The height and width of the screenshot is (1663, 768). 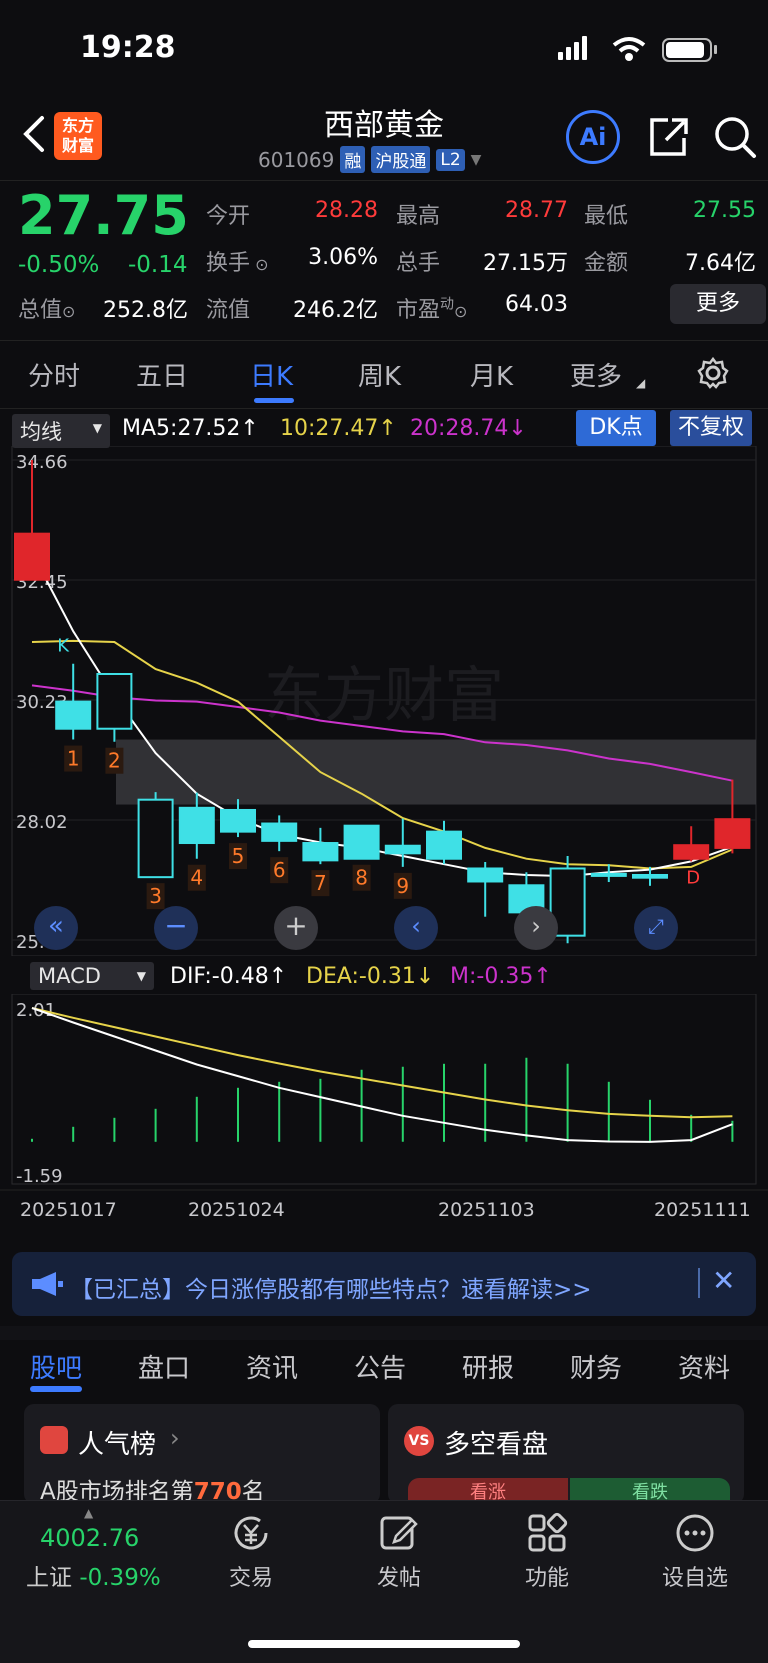 I want to click on low-value: 27.55, so click(x=724, y=210).